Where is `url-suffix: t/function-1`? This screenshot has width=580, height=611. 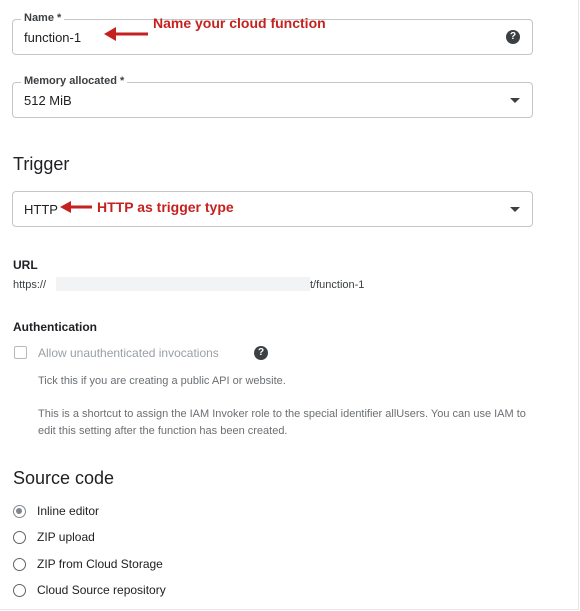 url-suffix: t/function-1 is located at coordinates (337, 285).